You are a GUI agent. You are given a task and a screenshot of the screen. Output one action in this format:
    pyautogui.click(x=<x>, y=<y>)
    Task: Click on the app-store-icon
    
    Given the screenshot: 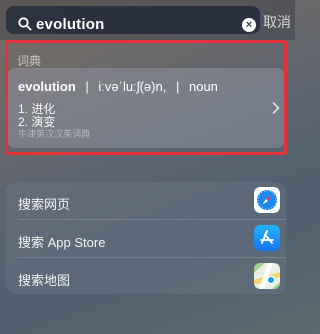 What is the action you would take?
    pyautogui.click(x=267, y=238)
    